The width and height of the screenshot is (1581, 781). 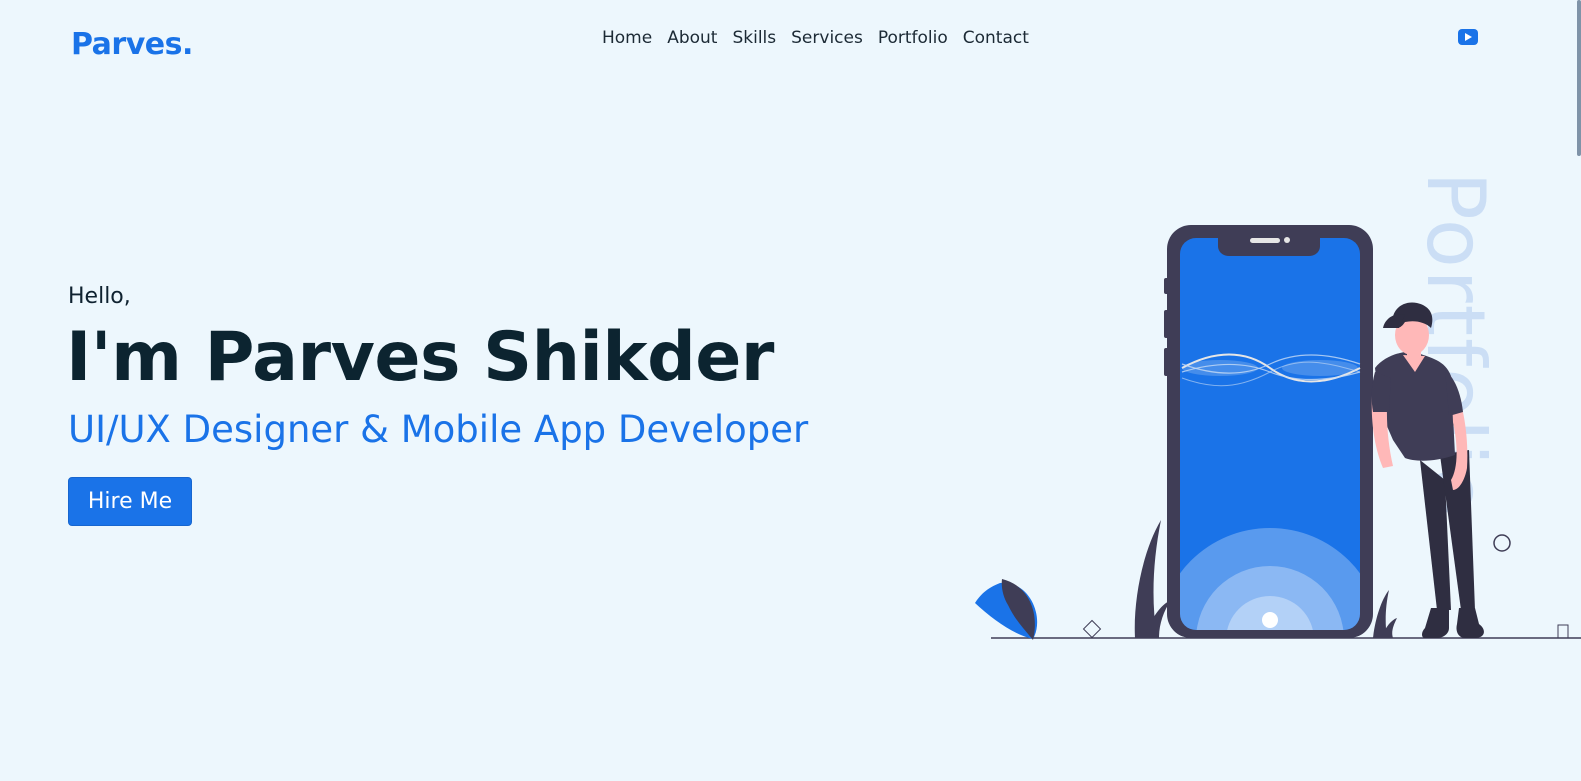 What do you see at coordinates (754, 38) in the screenshot?
I see `nav-skills: Skills` at bounding box center [754, 38].